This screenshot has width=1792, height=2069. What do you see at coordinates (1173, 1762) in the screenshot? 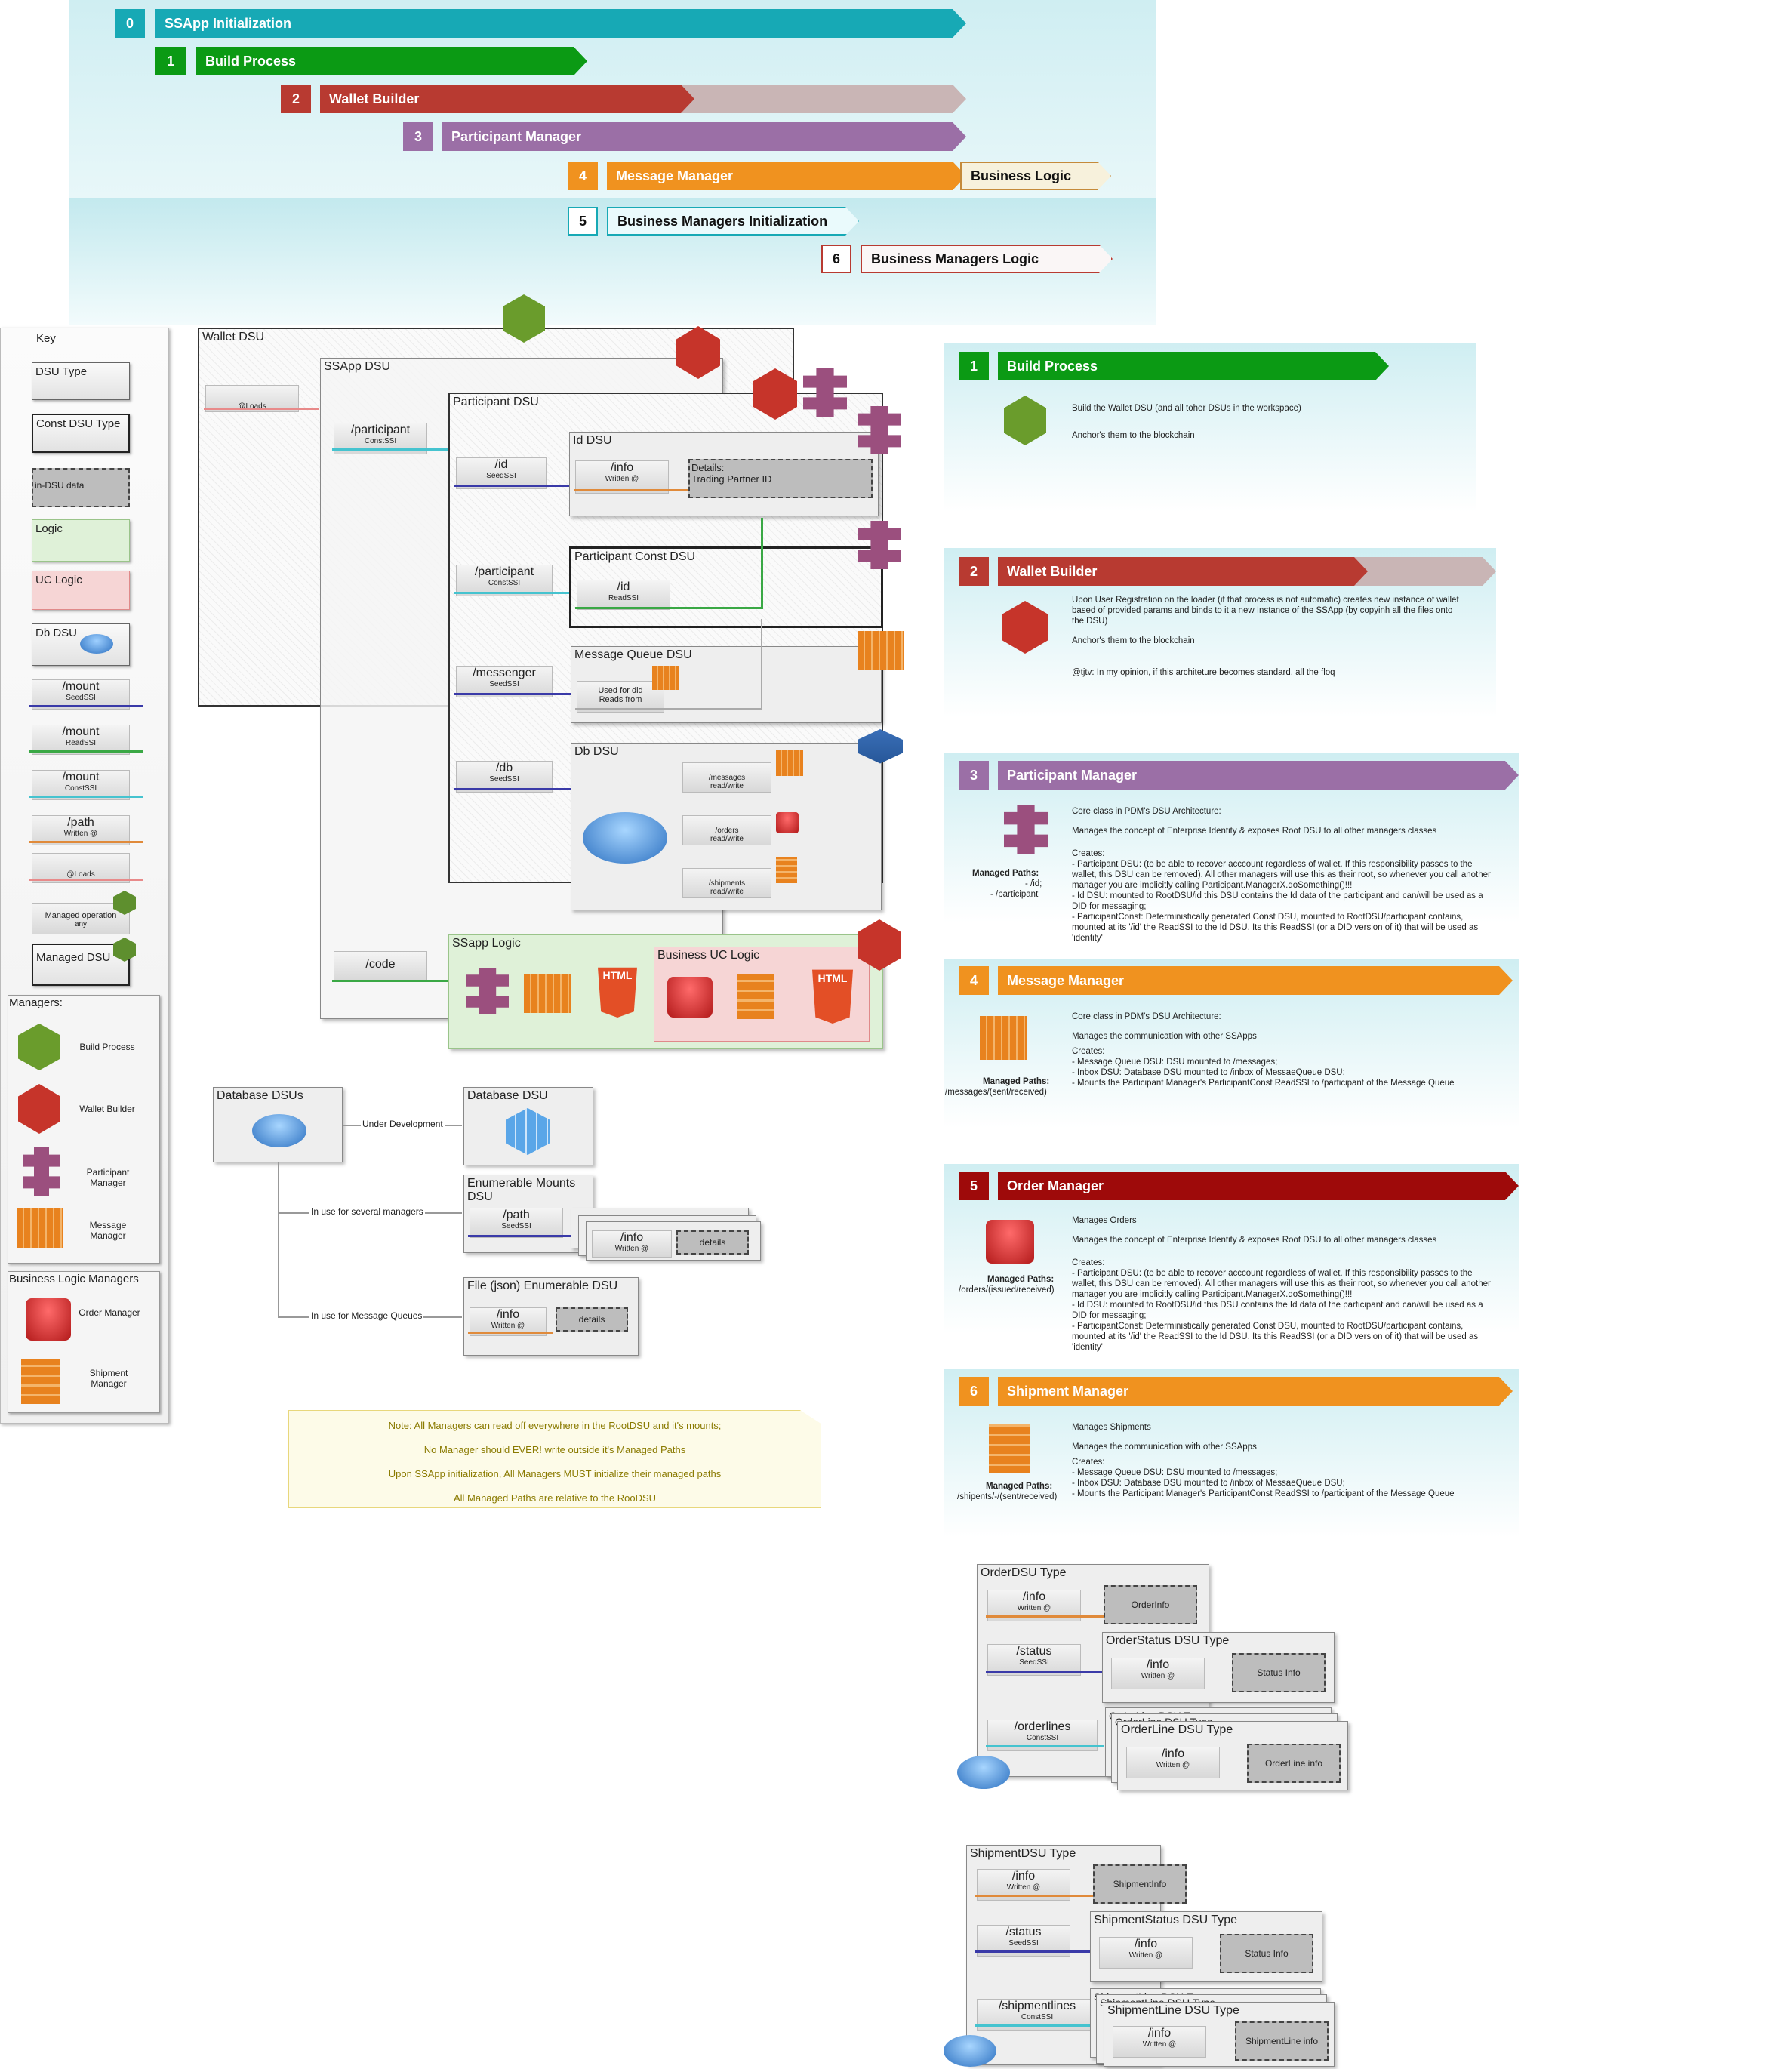
I see `orderline-info-mount: /info Written @` at bounding box center [1173, 1762].